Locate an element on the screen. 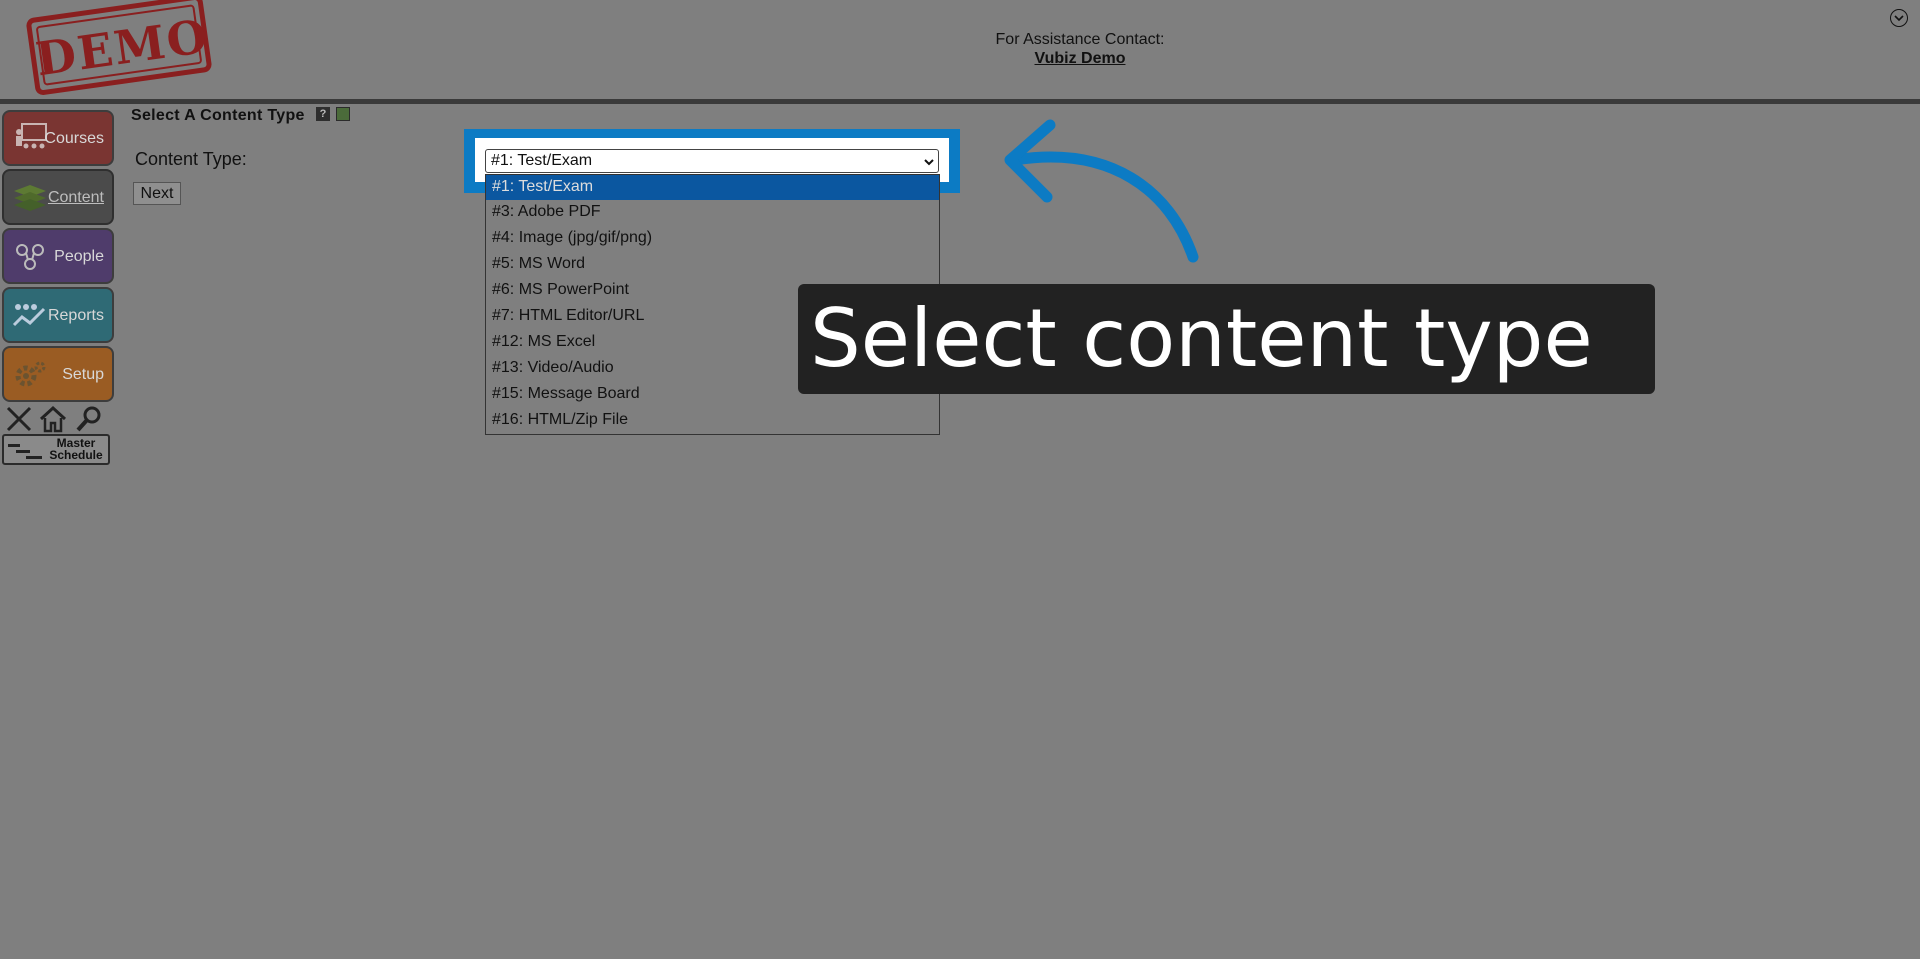  dropdown-option: #16: HTML/Zip File is located at coordinates (560, 420).